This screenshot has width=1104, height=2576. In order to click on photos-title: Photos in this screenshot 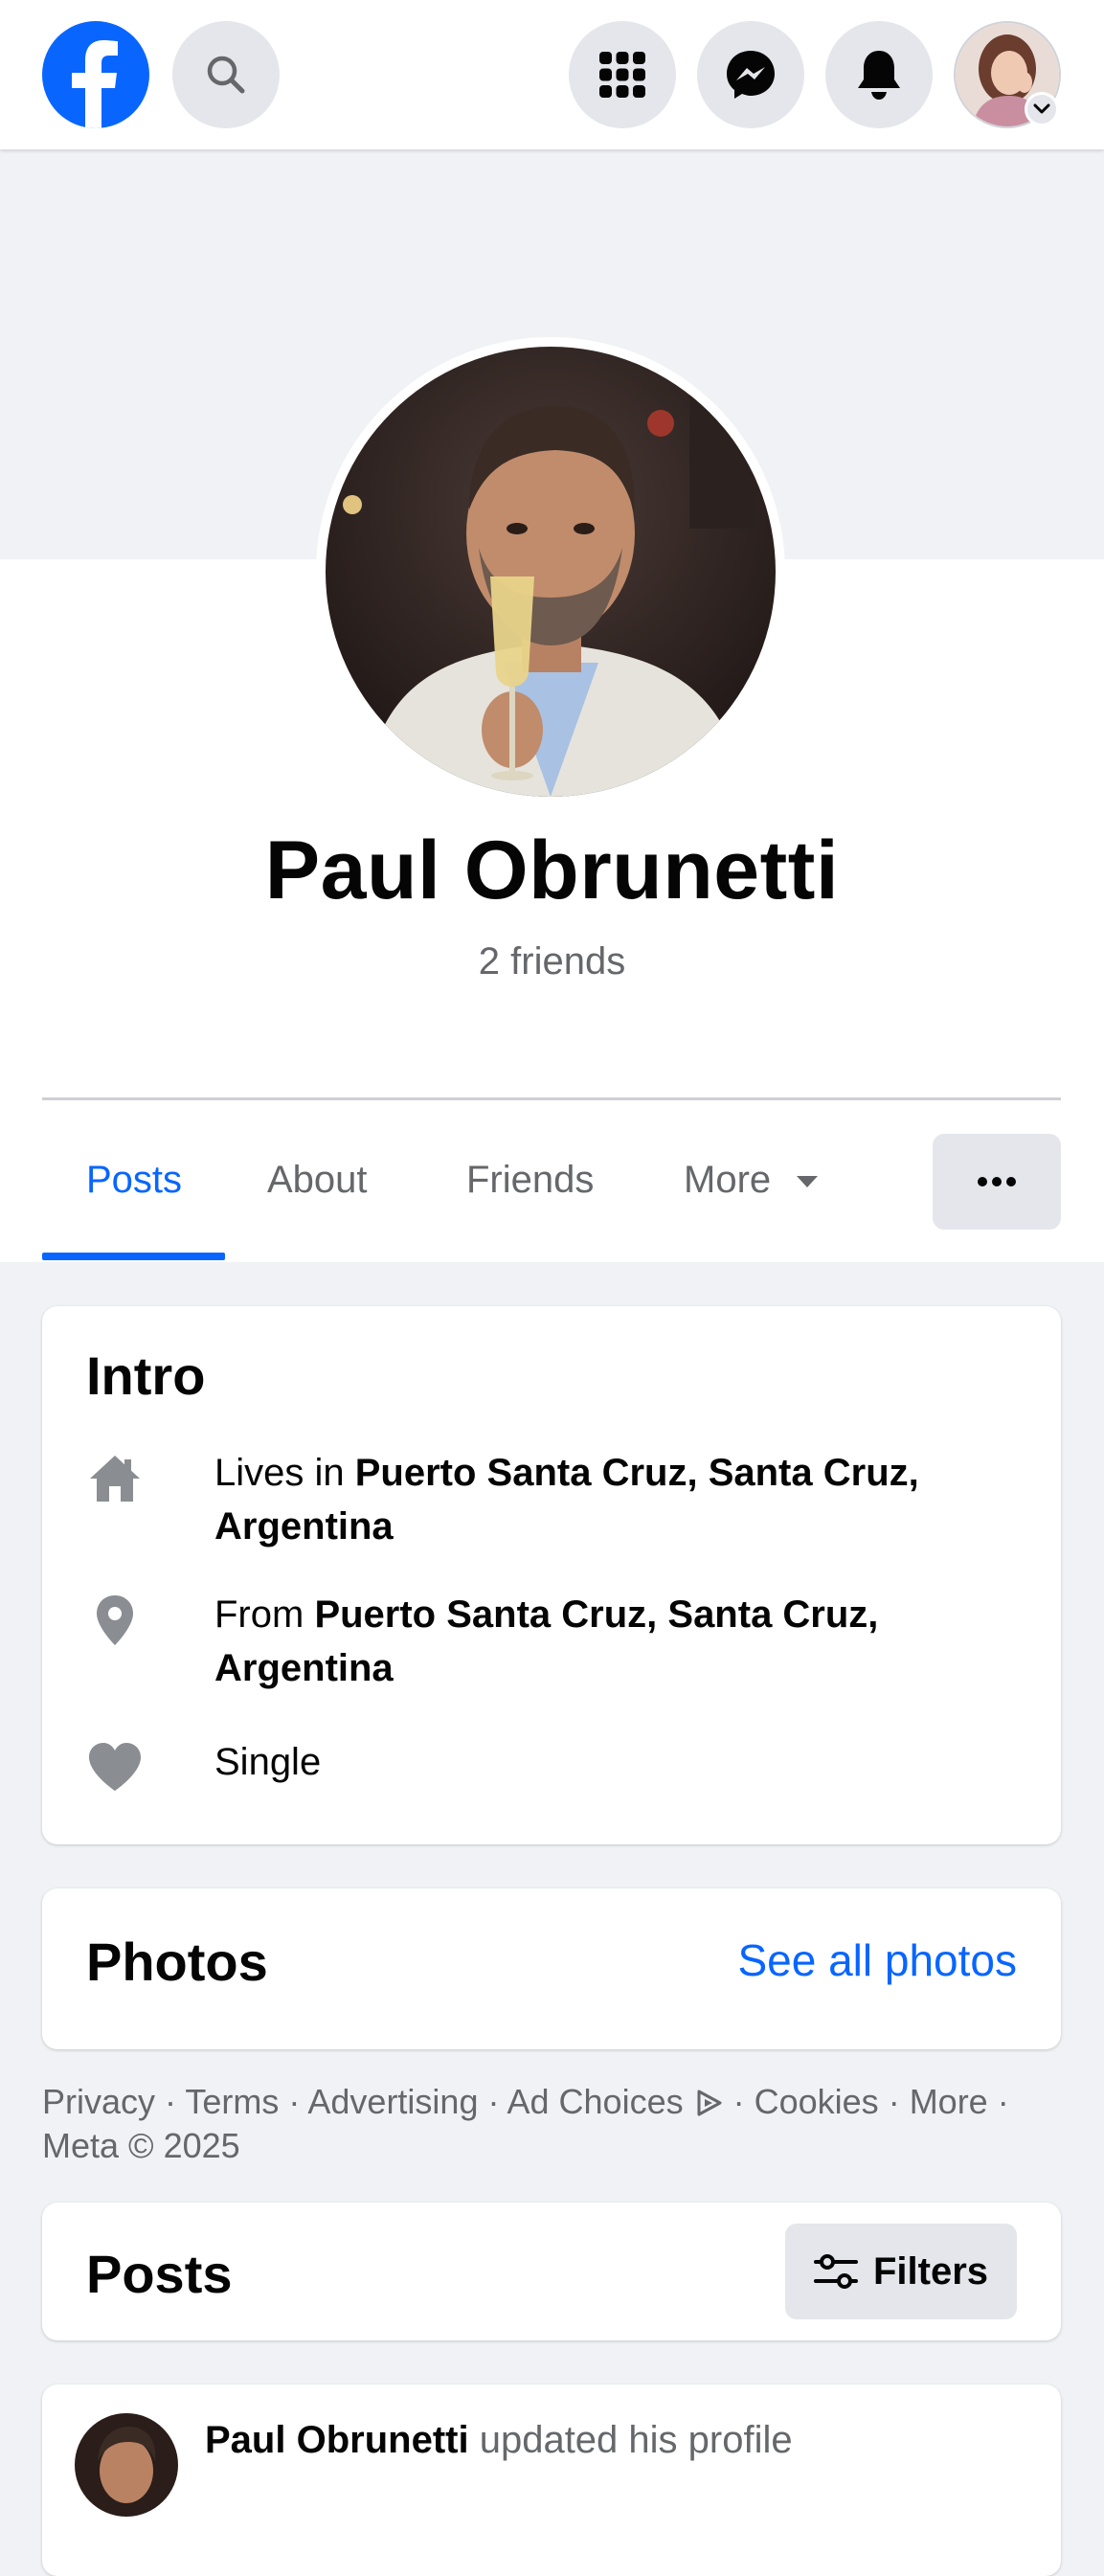, I will do `click(177, 1962)`.